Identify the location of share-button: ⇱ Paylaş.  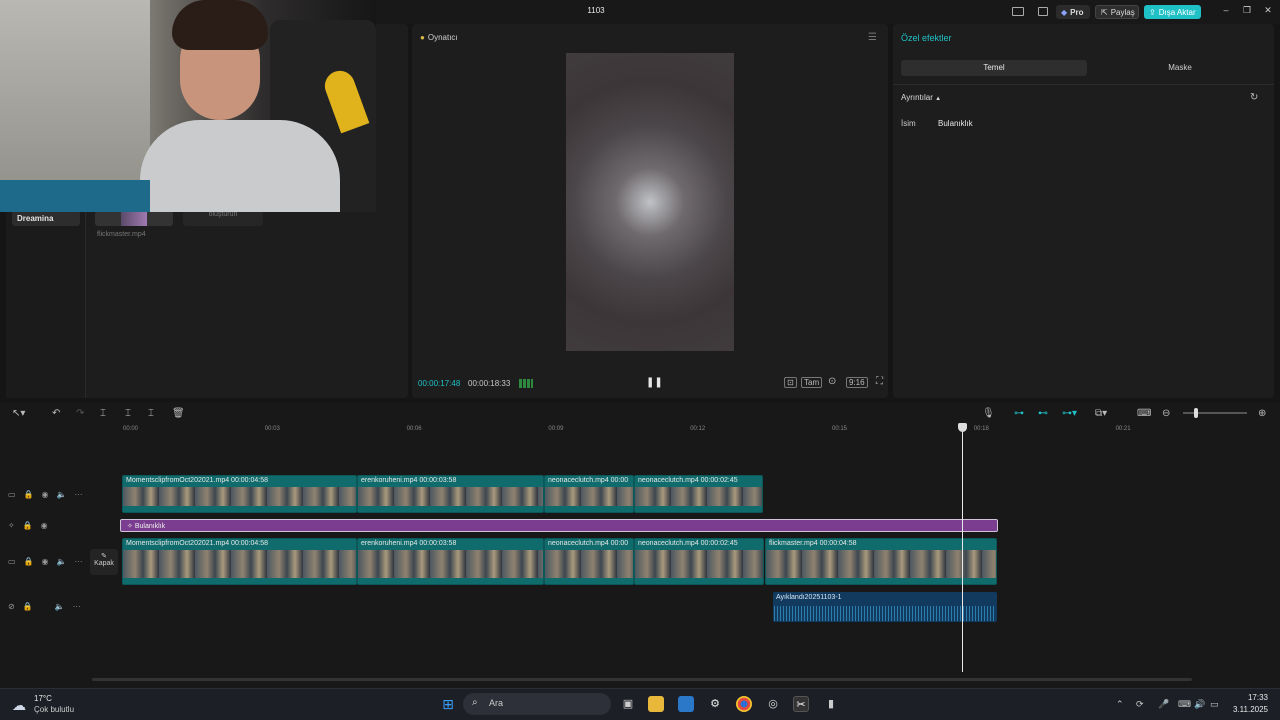
(1117, 12).